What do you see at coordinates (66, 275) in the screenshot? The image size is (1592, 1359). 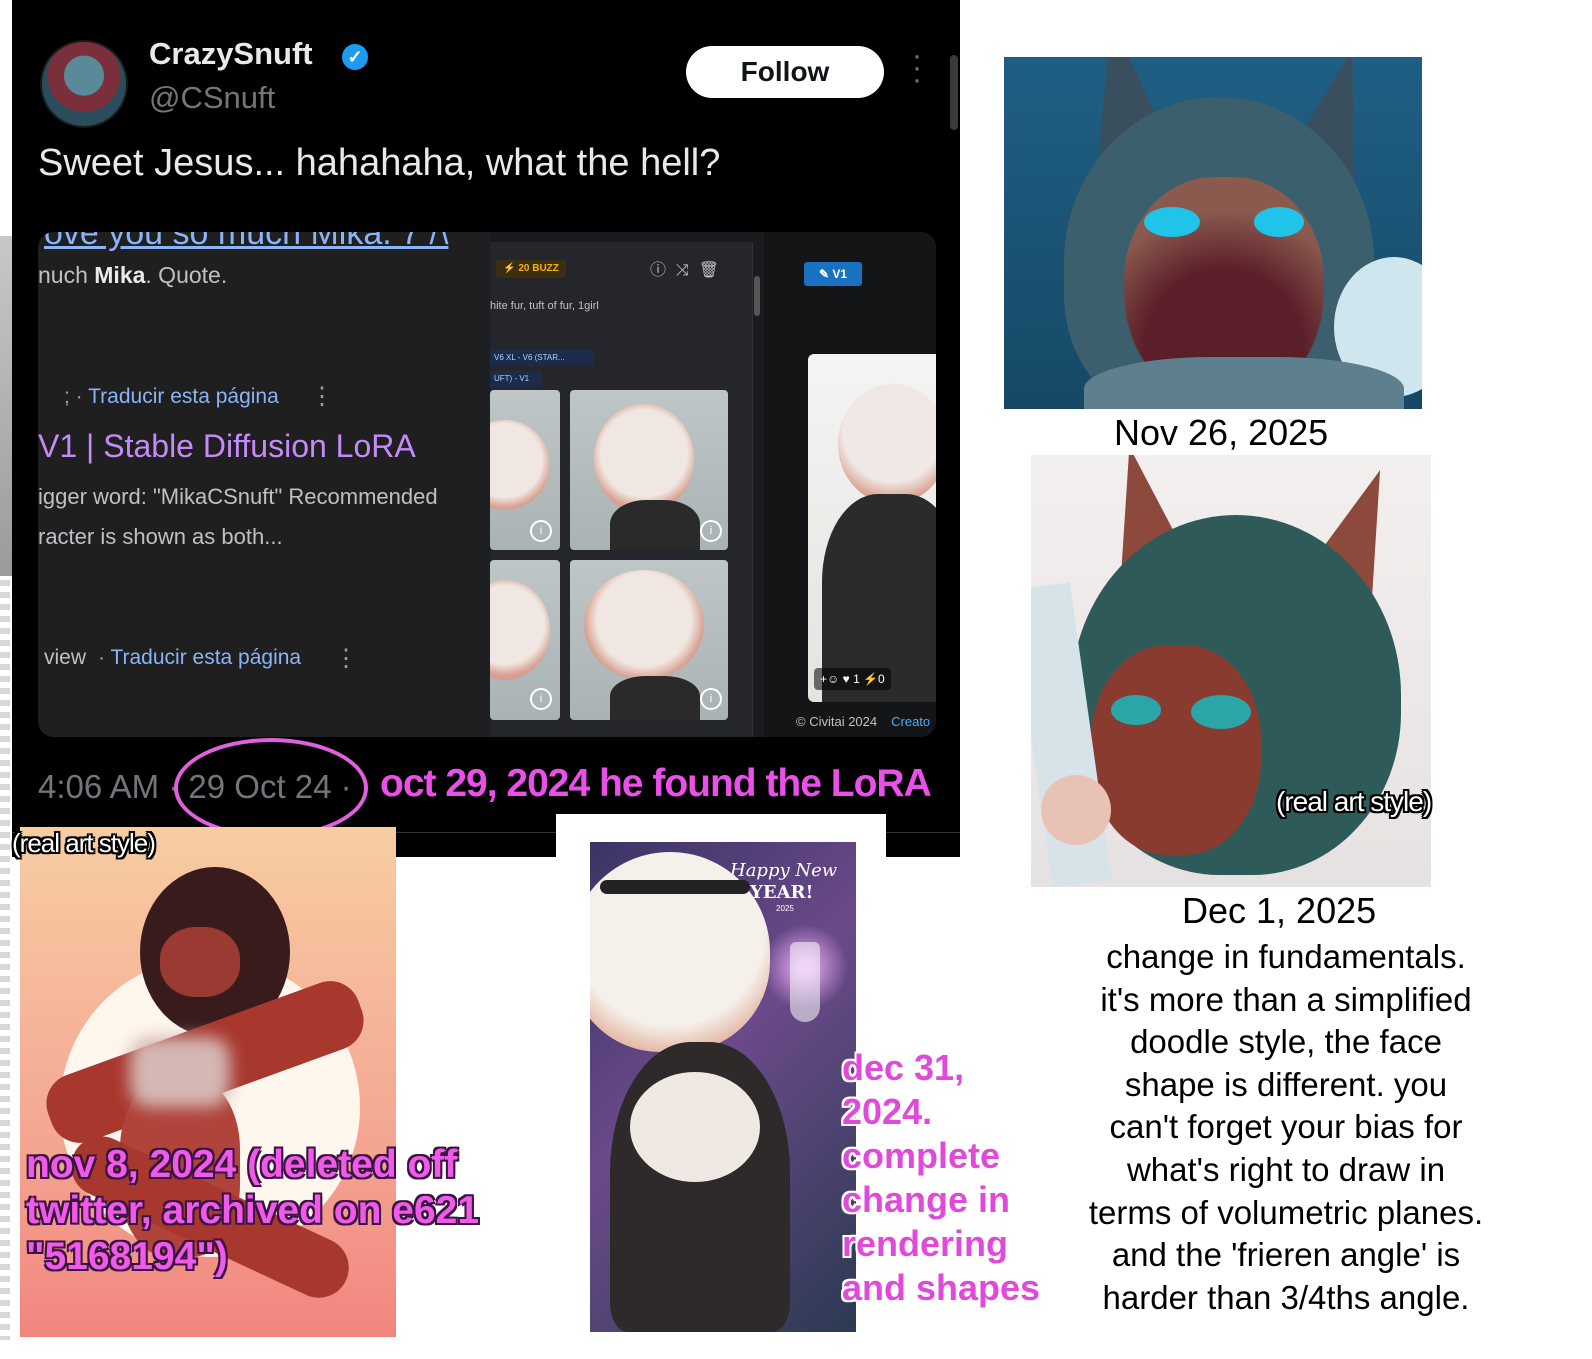 I see `snippet-text: nuch` at bounding box center [66, 275].